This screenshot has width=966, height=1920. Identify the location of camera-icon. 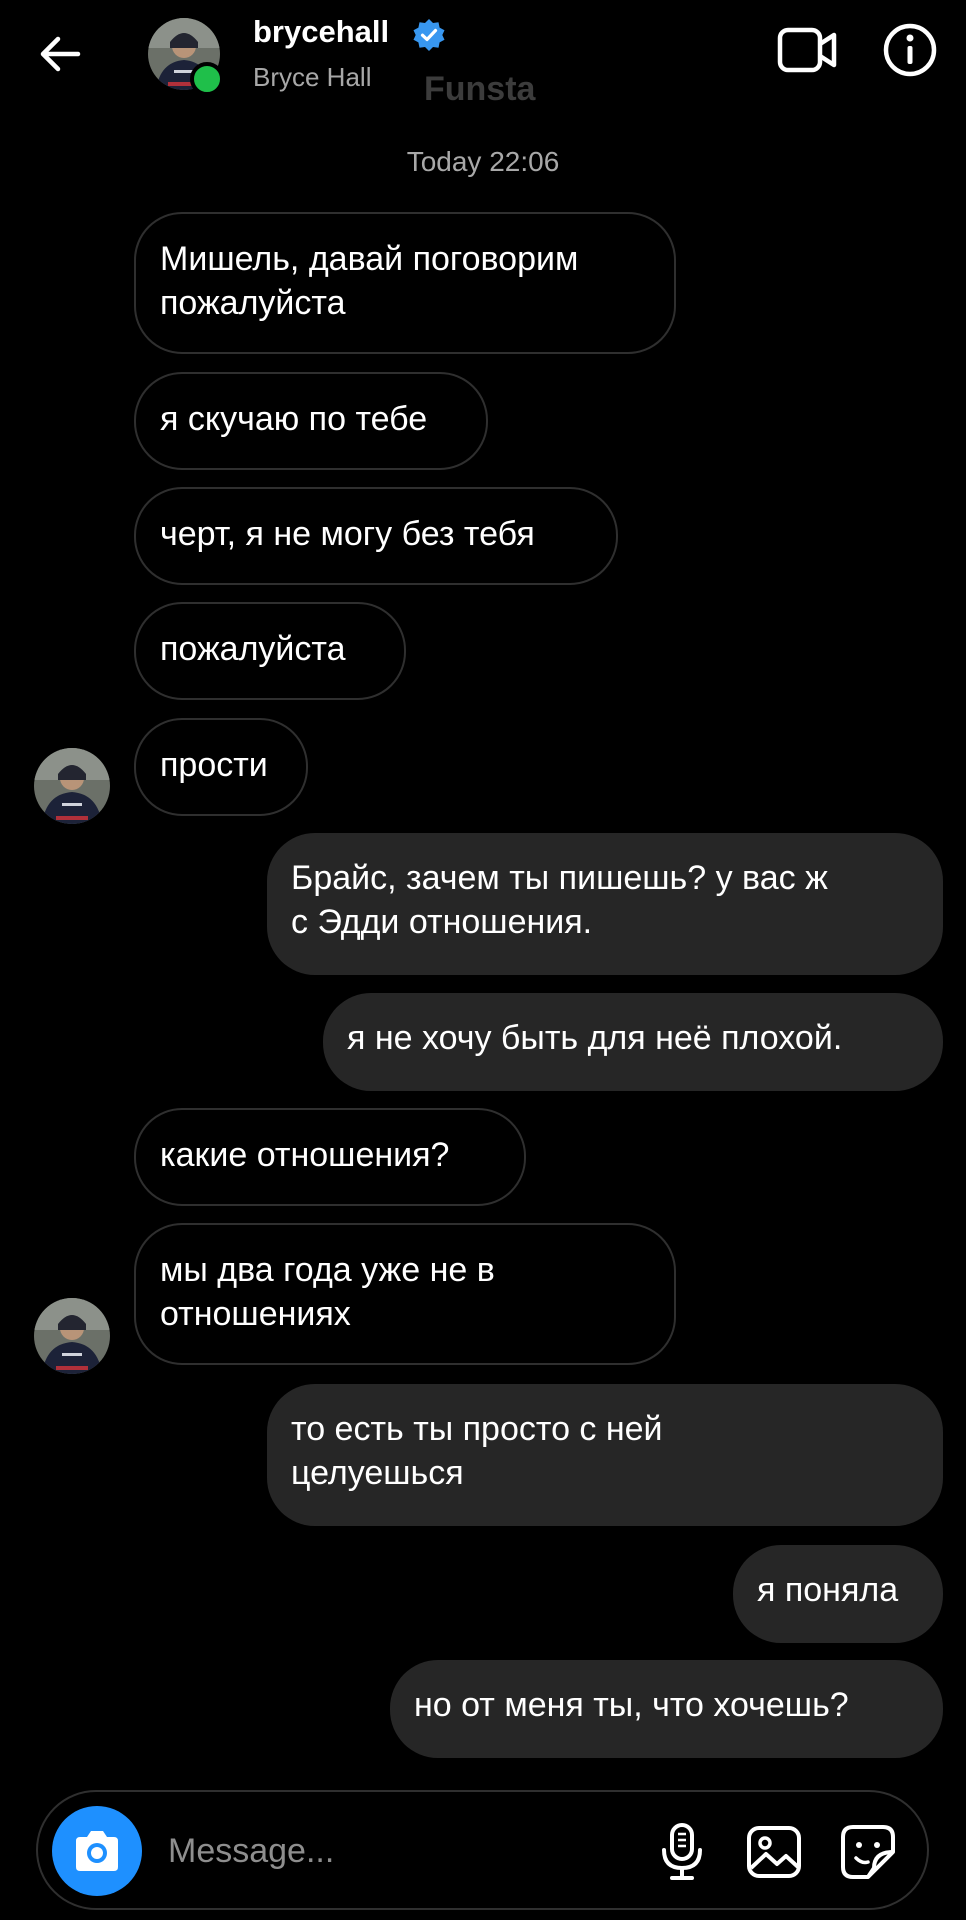
(97, 1851).